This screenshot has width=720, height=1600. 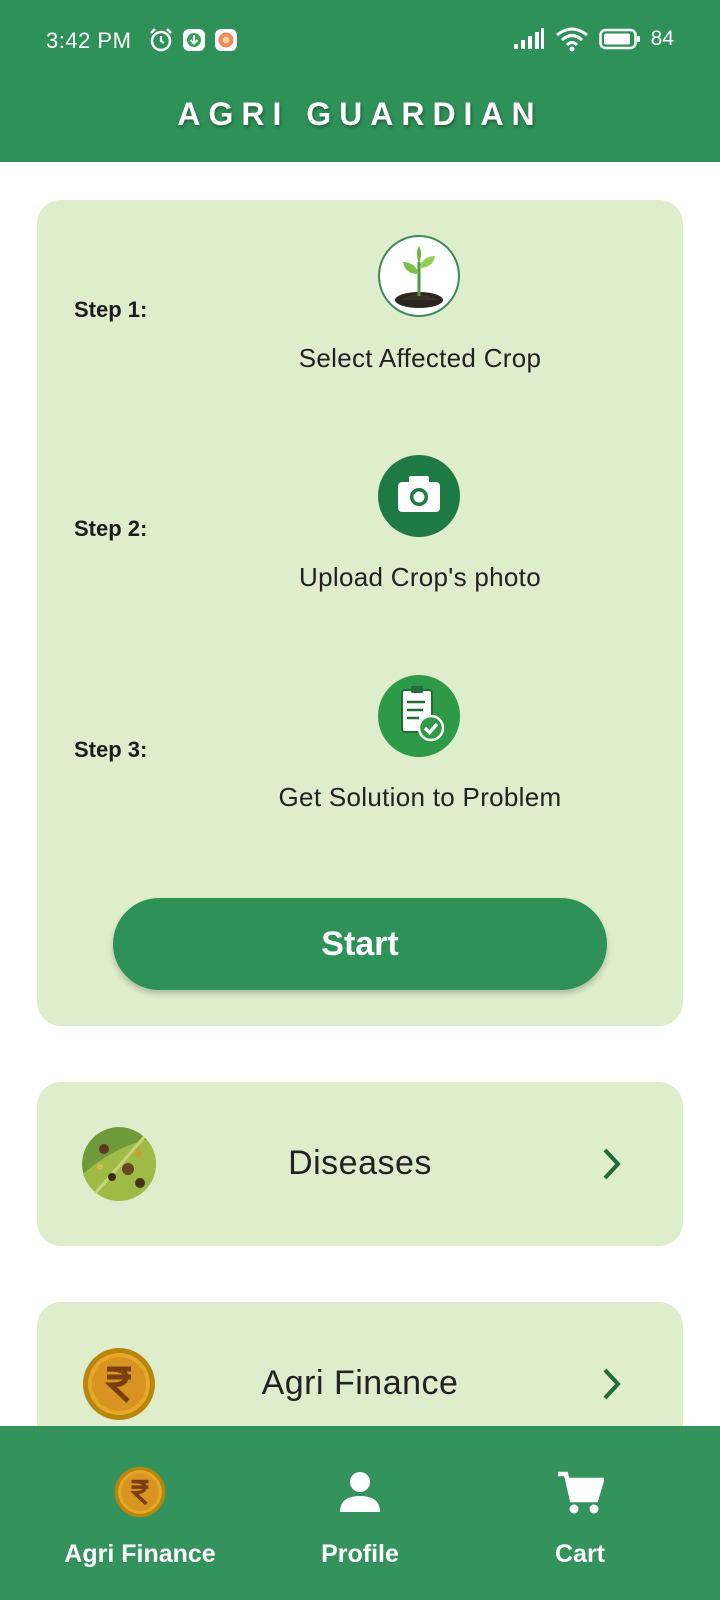 I want to click on step-3-text: Get Solution to Problem, so click(x=420, y=797).